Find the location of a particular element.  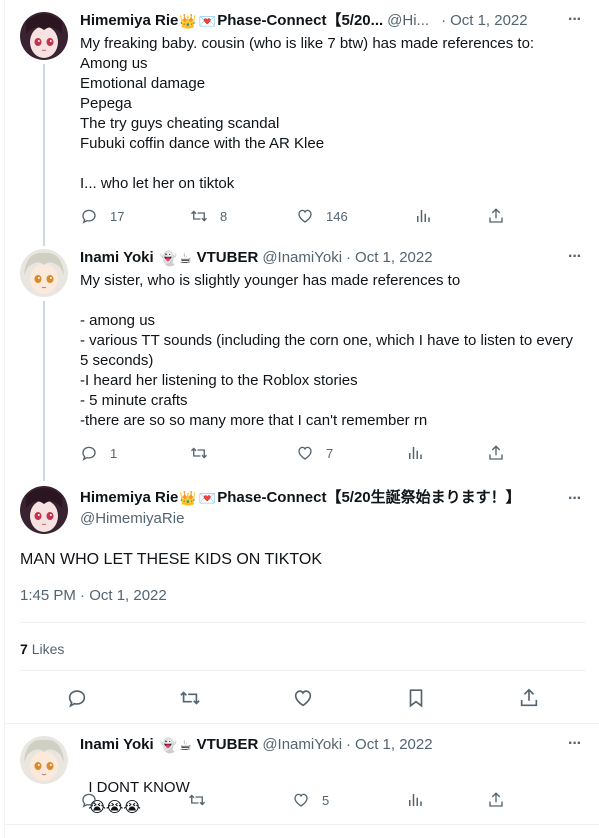

timeline-border is located at coordinates (4, 419).